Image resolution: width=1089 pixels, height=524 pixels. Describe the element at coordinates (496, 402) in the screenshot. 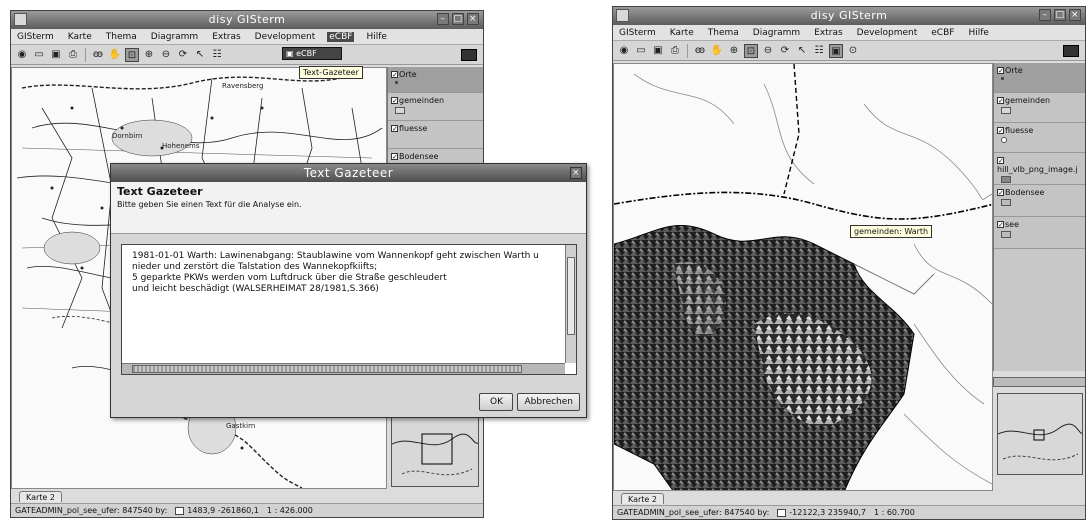

I see `ok-button: OK` at that location.